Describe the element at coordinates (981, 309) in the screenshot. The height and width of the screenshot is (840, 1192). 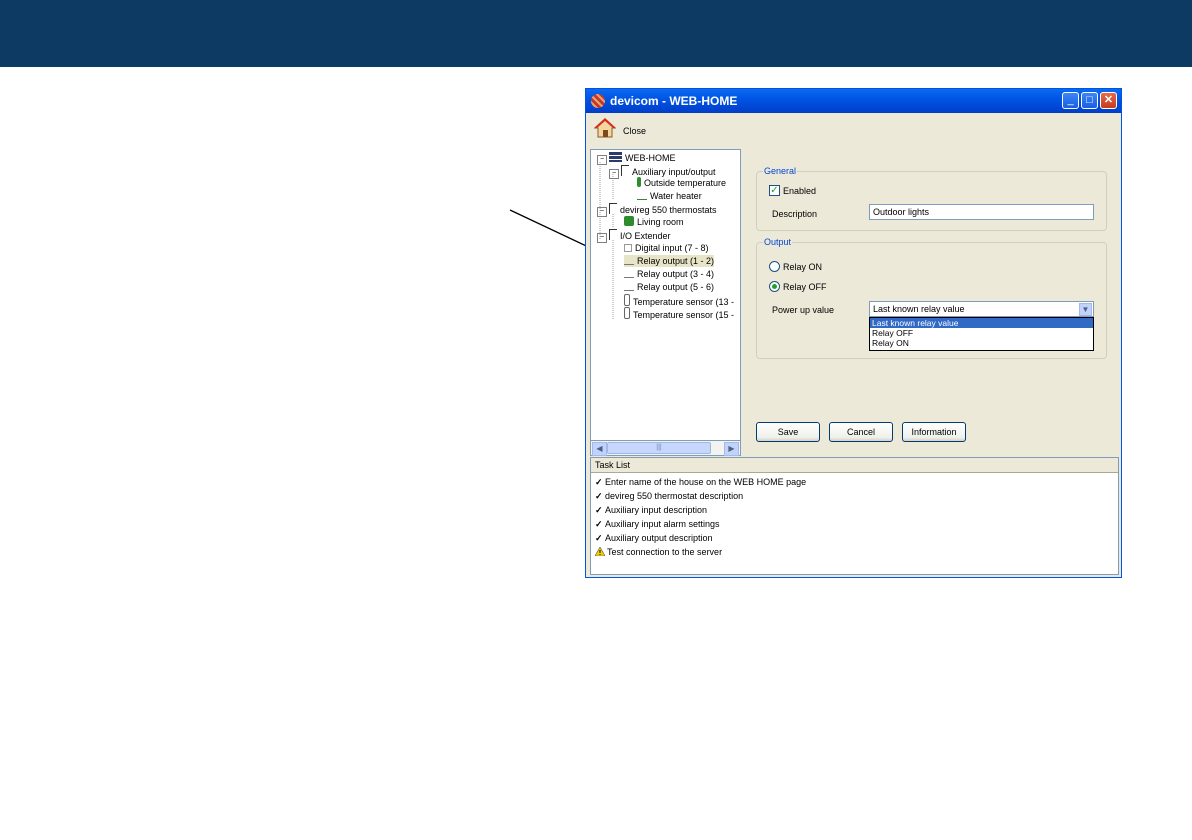
I see `power-up-select: Last known relay value ▼` at that location.